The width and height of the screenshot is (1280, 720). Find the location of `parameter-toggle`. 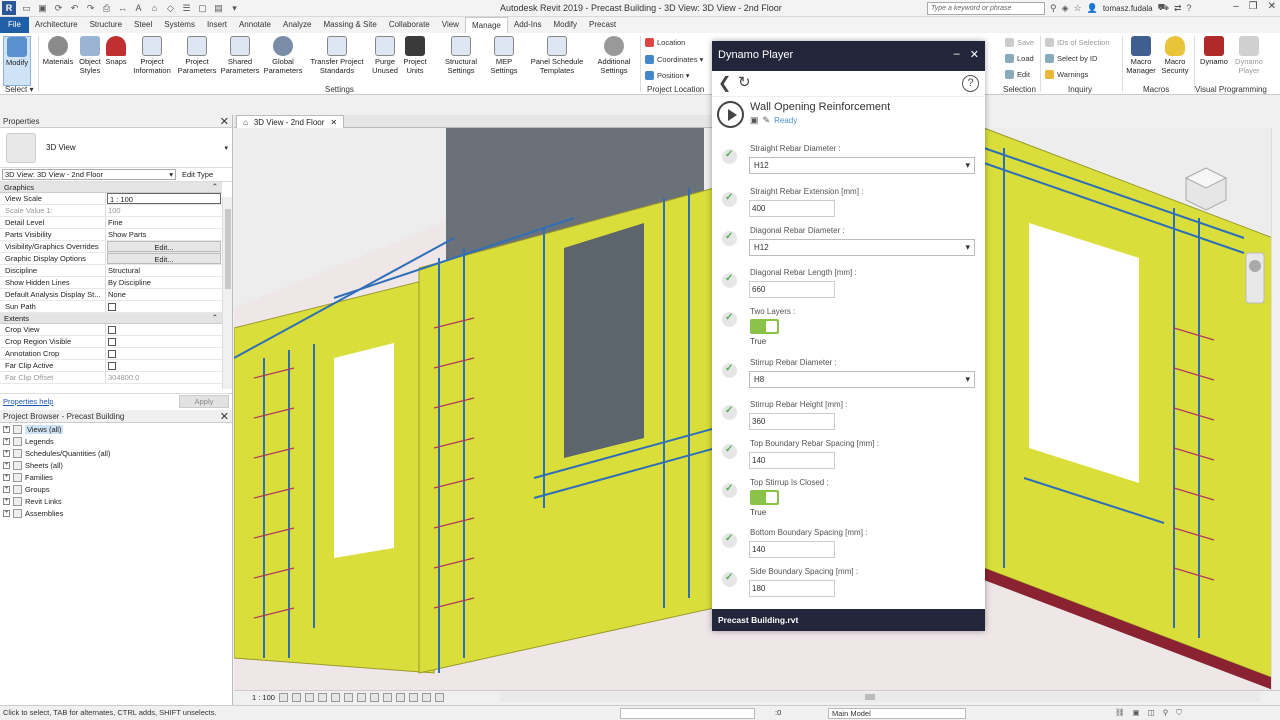

parameter-toggle is located at coordinates (764, 497).